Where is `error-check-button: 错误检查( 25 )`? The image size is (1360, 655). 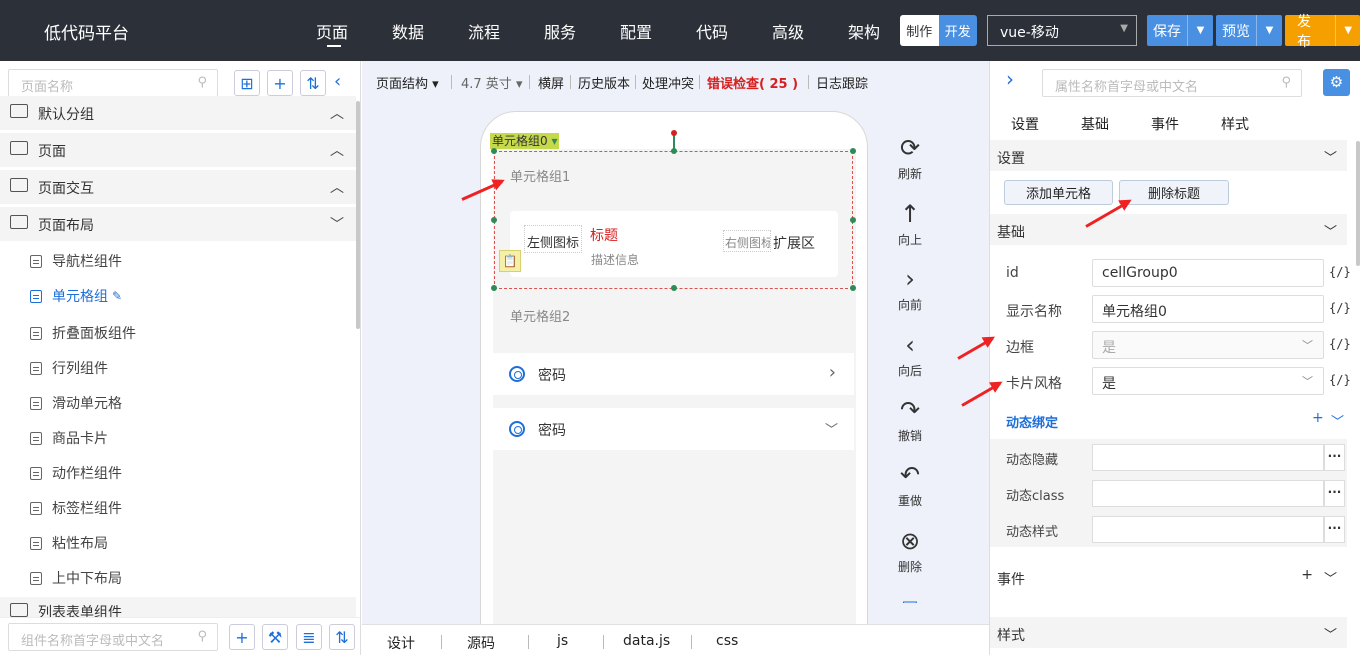
error-check-button: 错误检查( 25 ) is located at coordinates (752, 82).